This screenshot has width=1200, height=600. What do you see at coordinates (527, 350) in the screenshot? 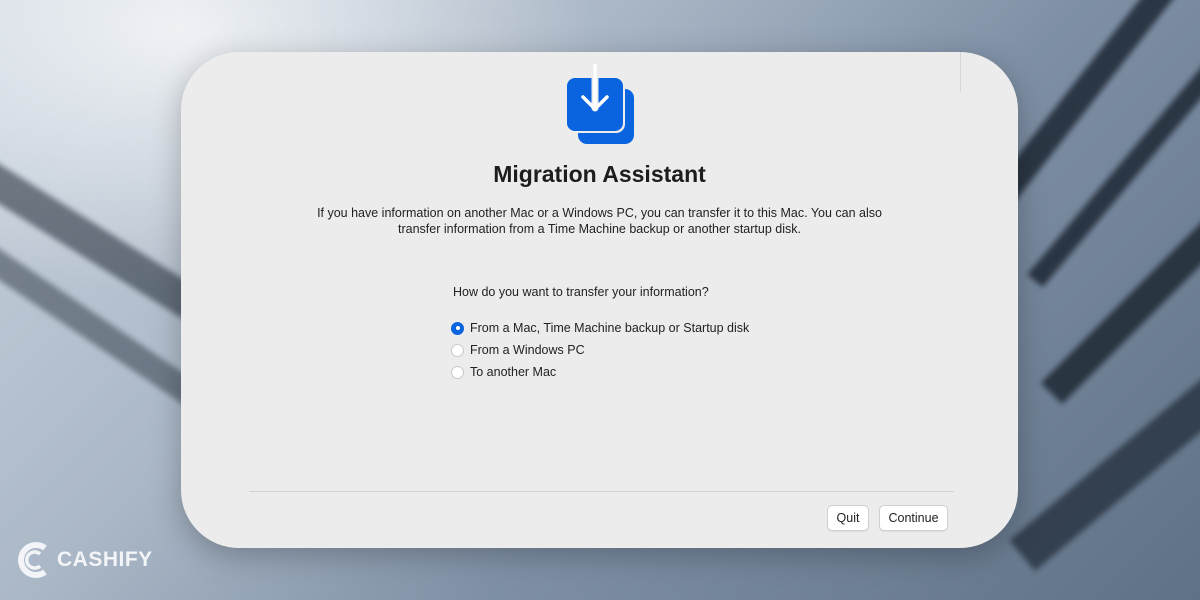
I see `option-label: From a Windows PC` at bounding box center [527, 350].